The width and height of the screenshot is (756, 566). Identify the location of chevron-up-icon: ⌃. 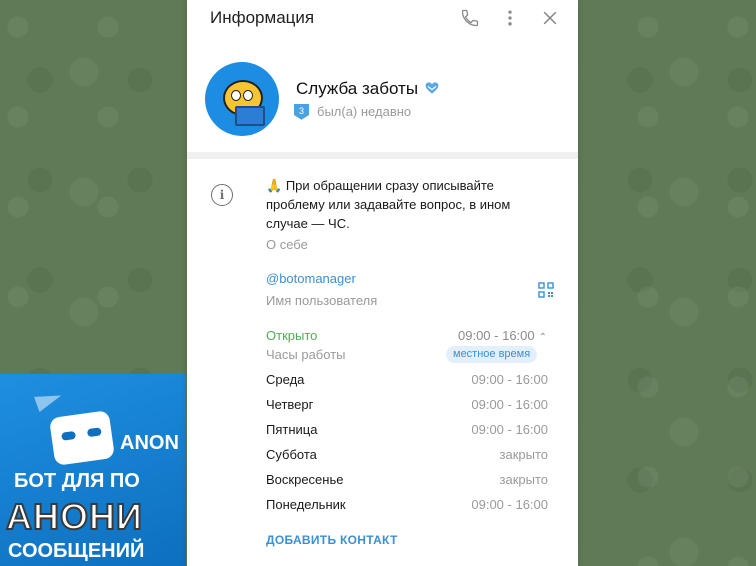
(543, 337).